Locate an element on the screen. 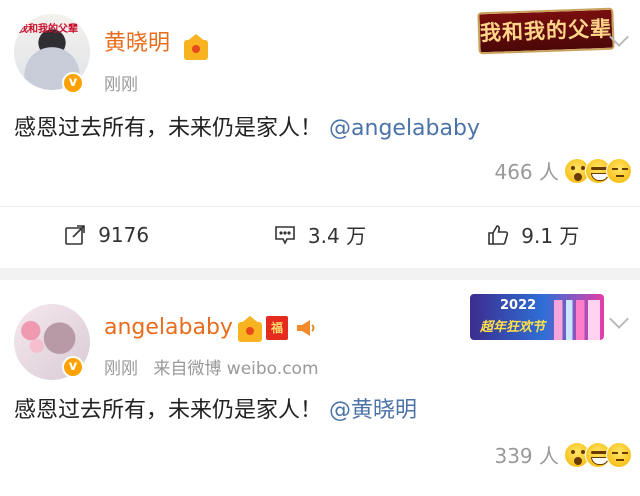 The height and width of the screenshot is (496, 640). repost-count: 9176 is located at coordinates (124, 234).